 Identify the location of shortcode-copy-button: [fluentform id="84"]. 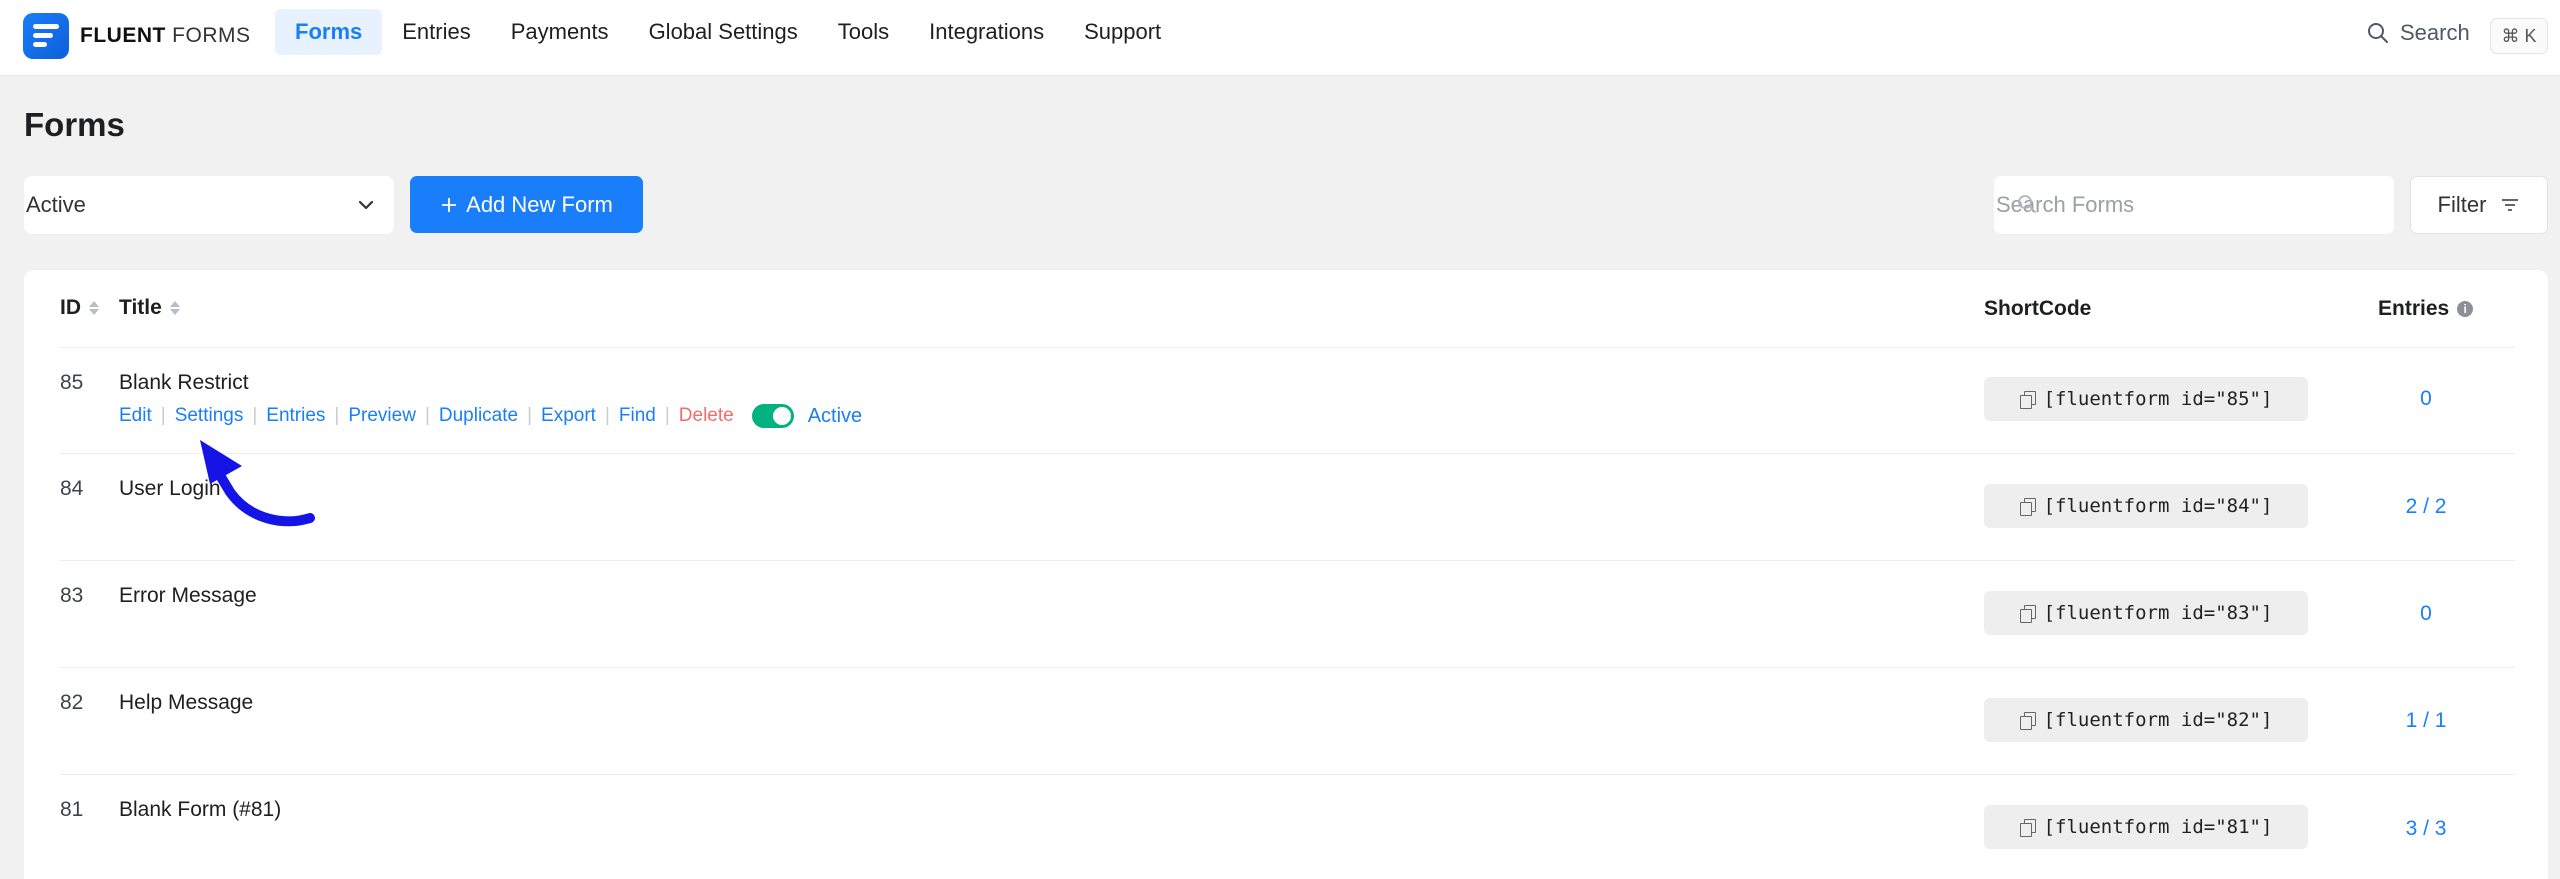
(2146, 506).